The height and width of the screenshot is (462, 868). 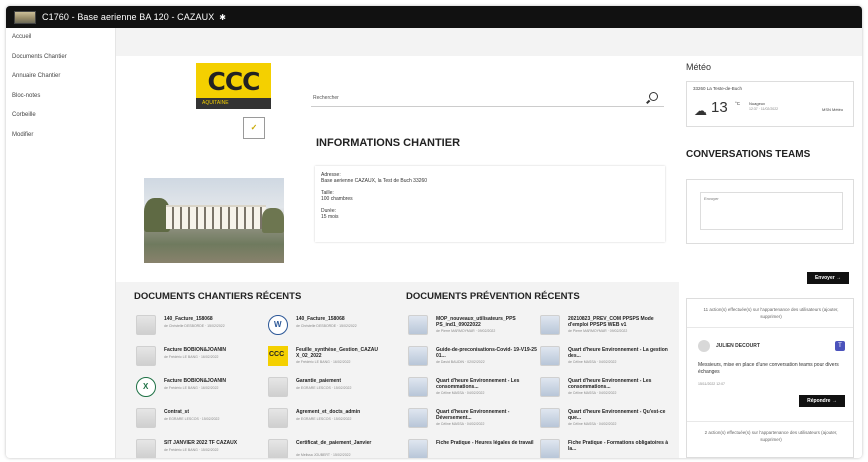 I want to click on nav-item-accueil: Accueil, so click(x=60, y=38).